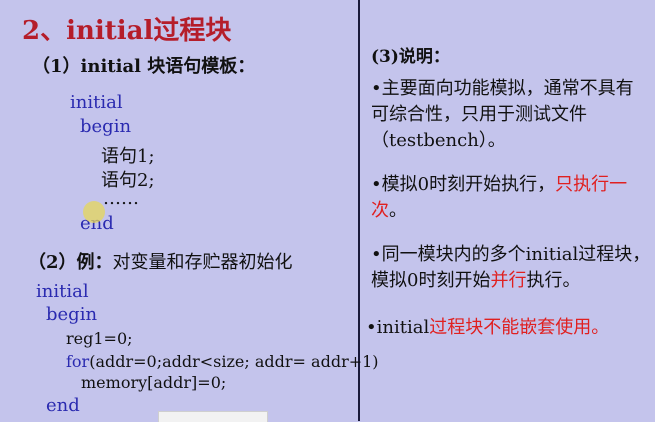  I want to click on example-code-for-keyword: for, so click(78, 361).